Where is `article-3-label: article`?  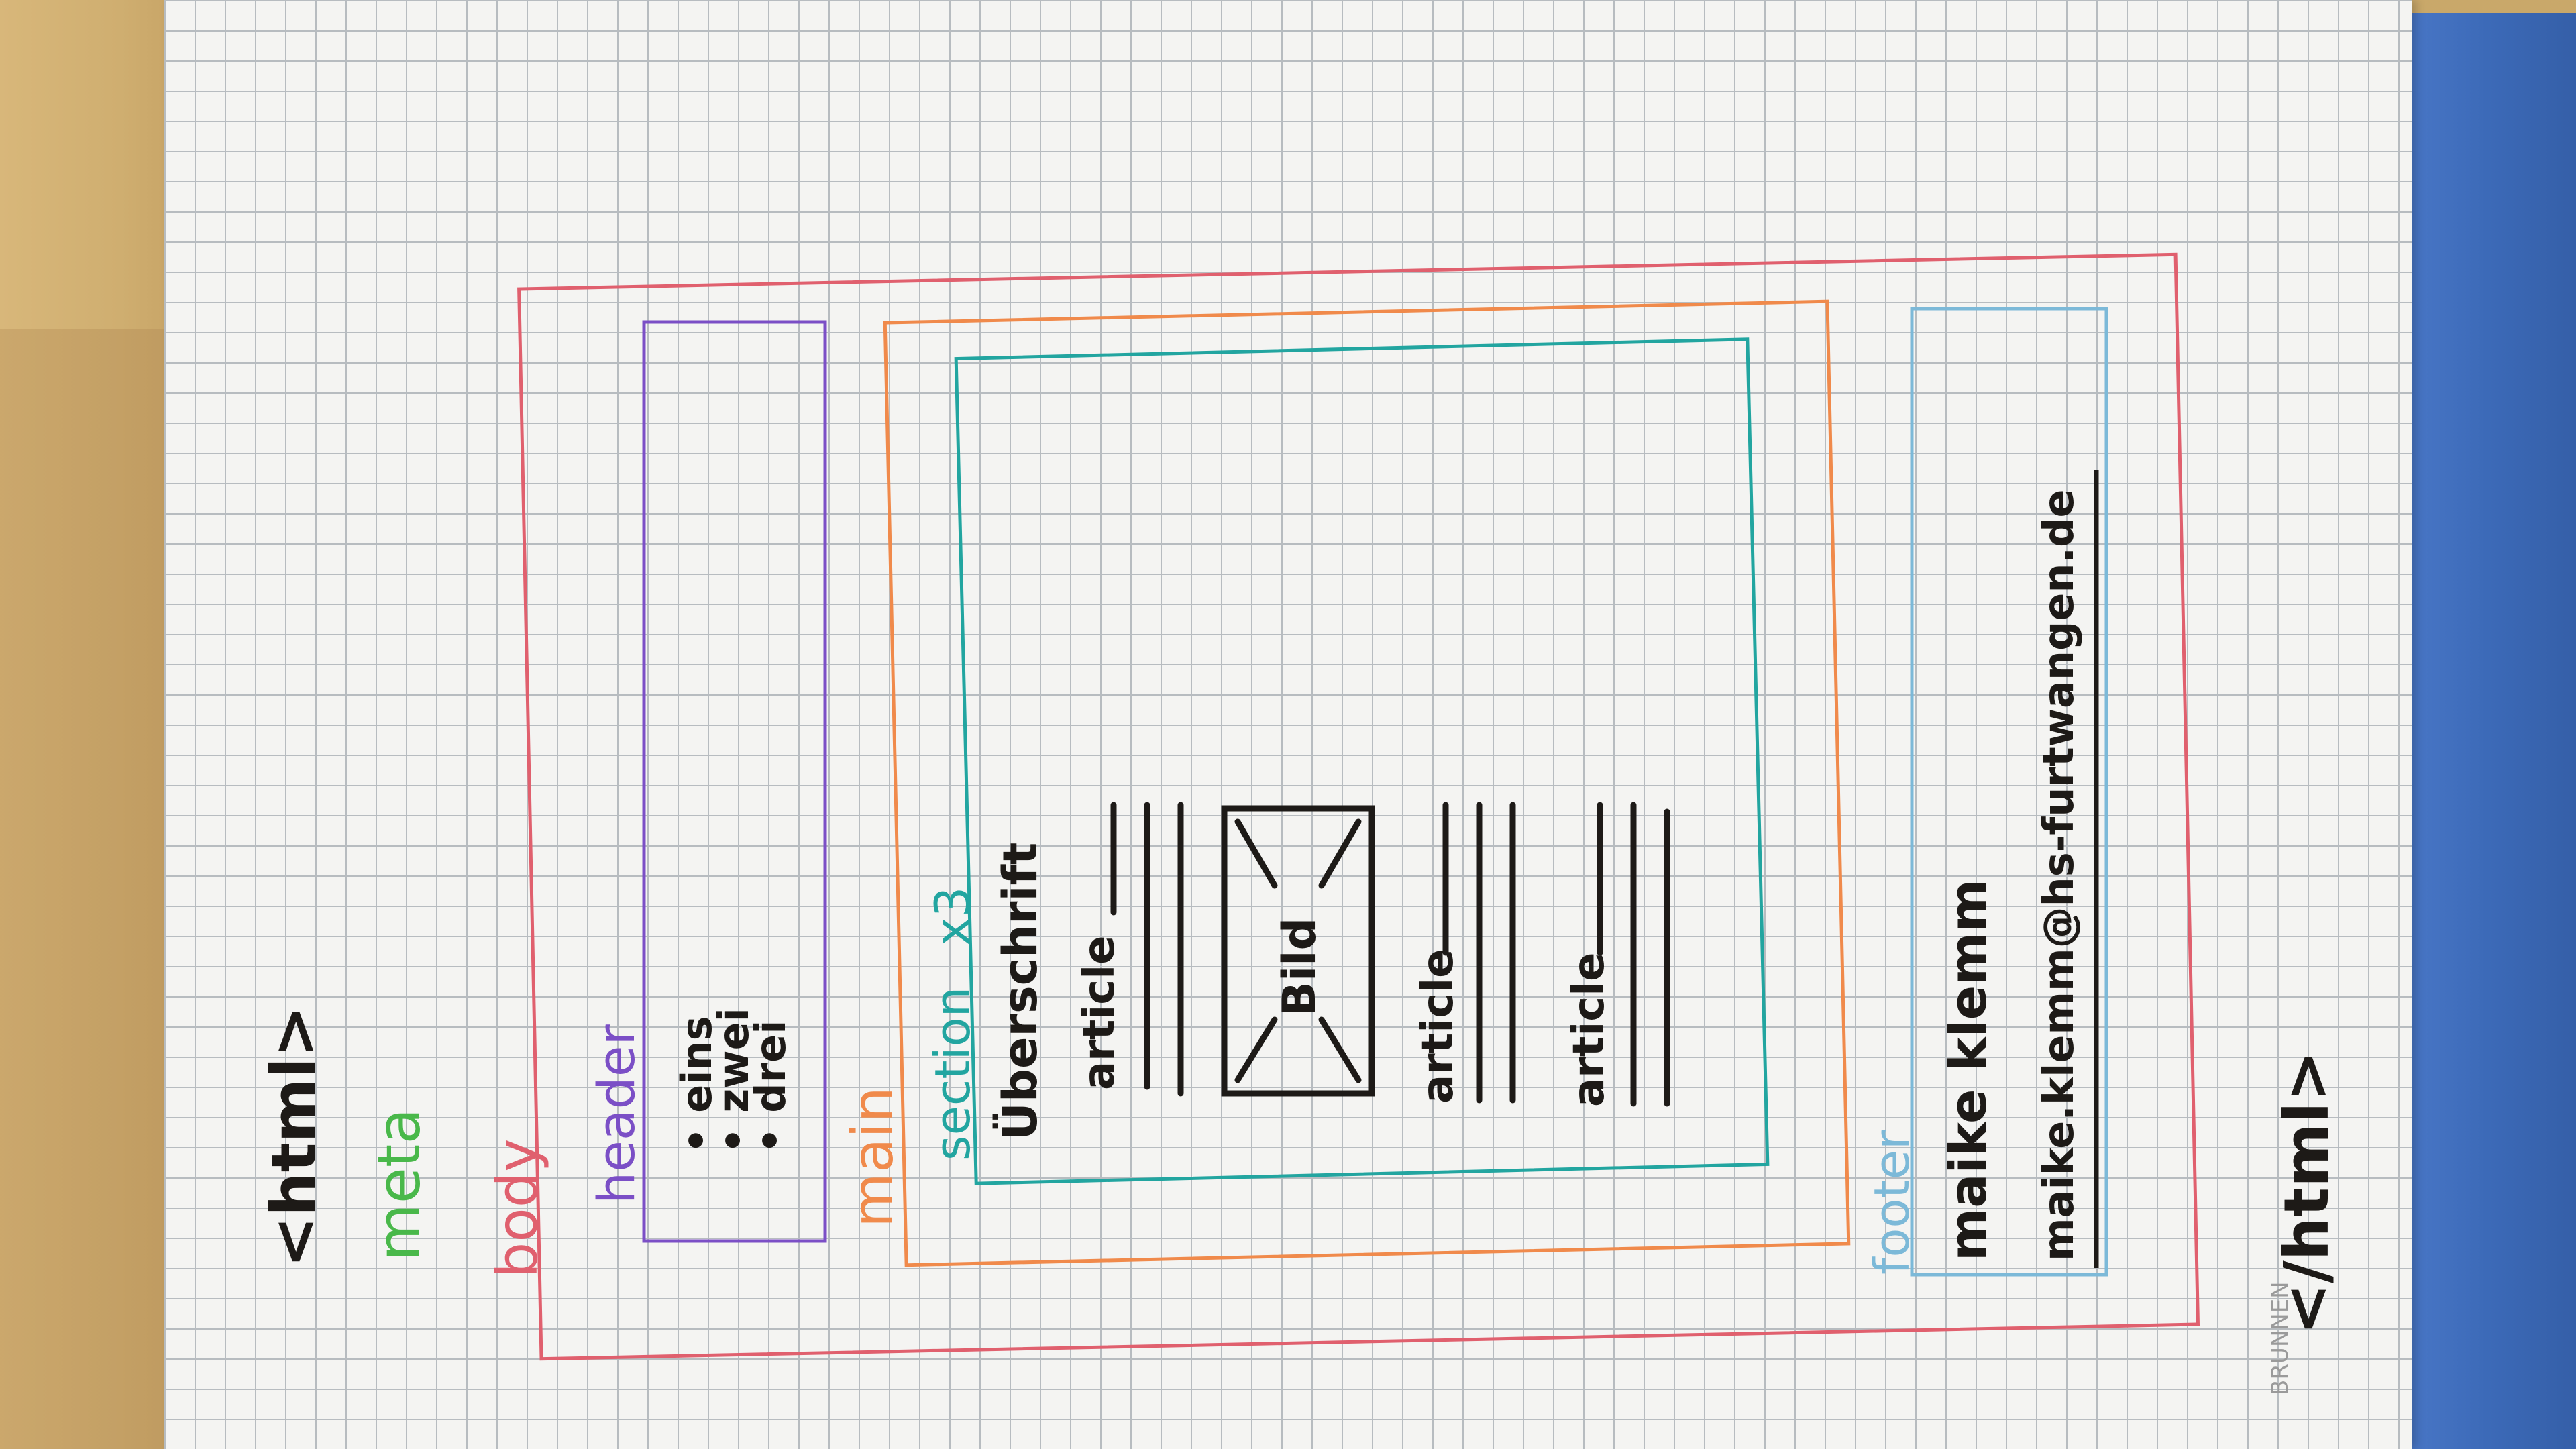 article-3-label: article is located at coordinates (1589, 1029).